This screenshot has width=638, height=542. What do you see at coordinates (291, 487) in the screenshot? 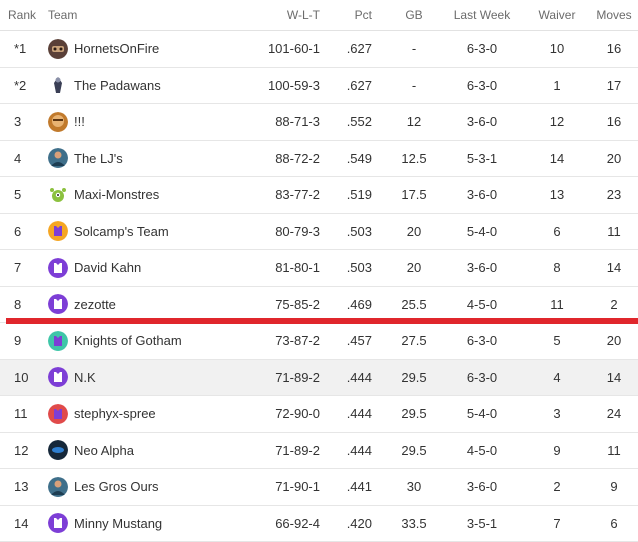
I see `wlt-cell: 71-90-1` at bounding box center [291, 487].